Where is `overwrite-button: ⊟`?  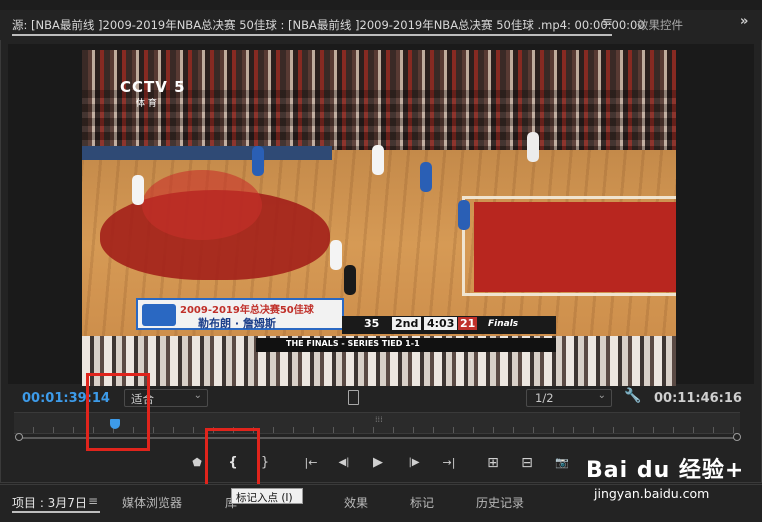 overwrite-button: ⊟ is located at coordinates (527, 463).